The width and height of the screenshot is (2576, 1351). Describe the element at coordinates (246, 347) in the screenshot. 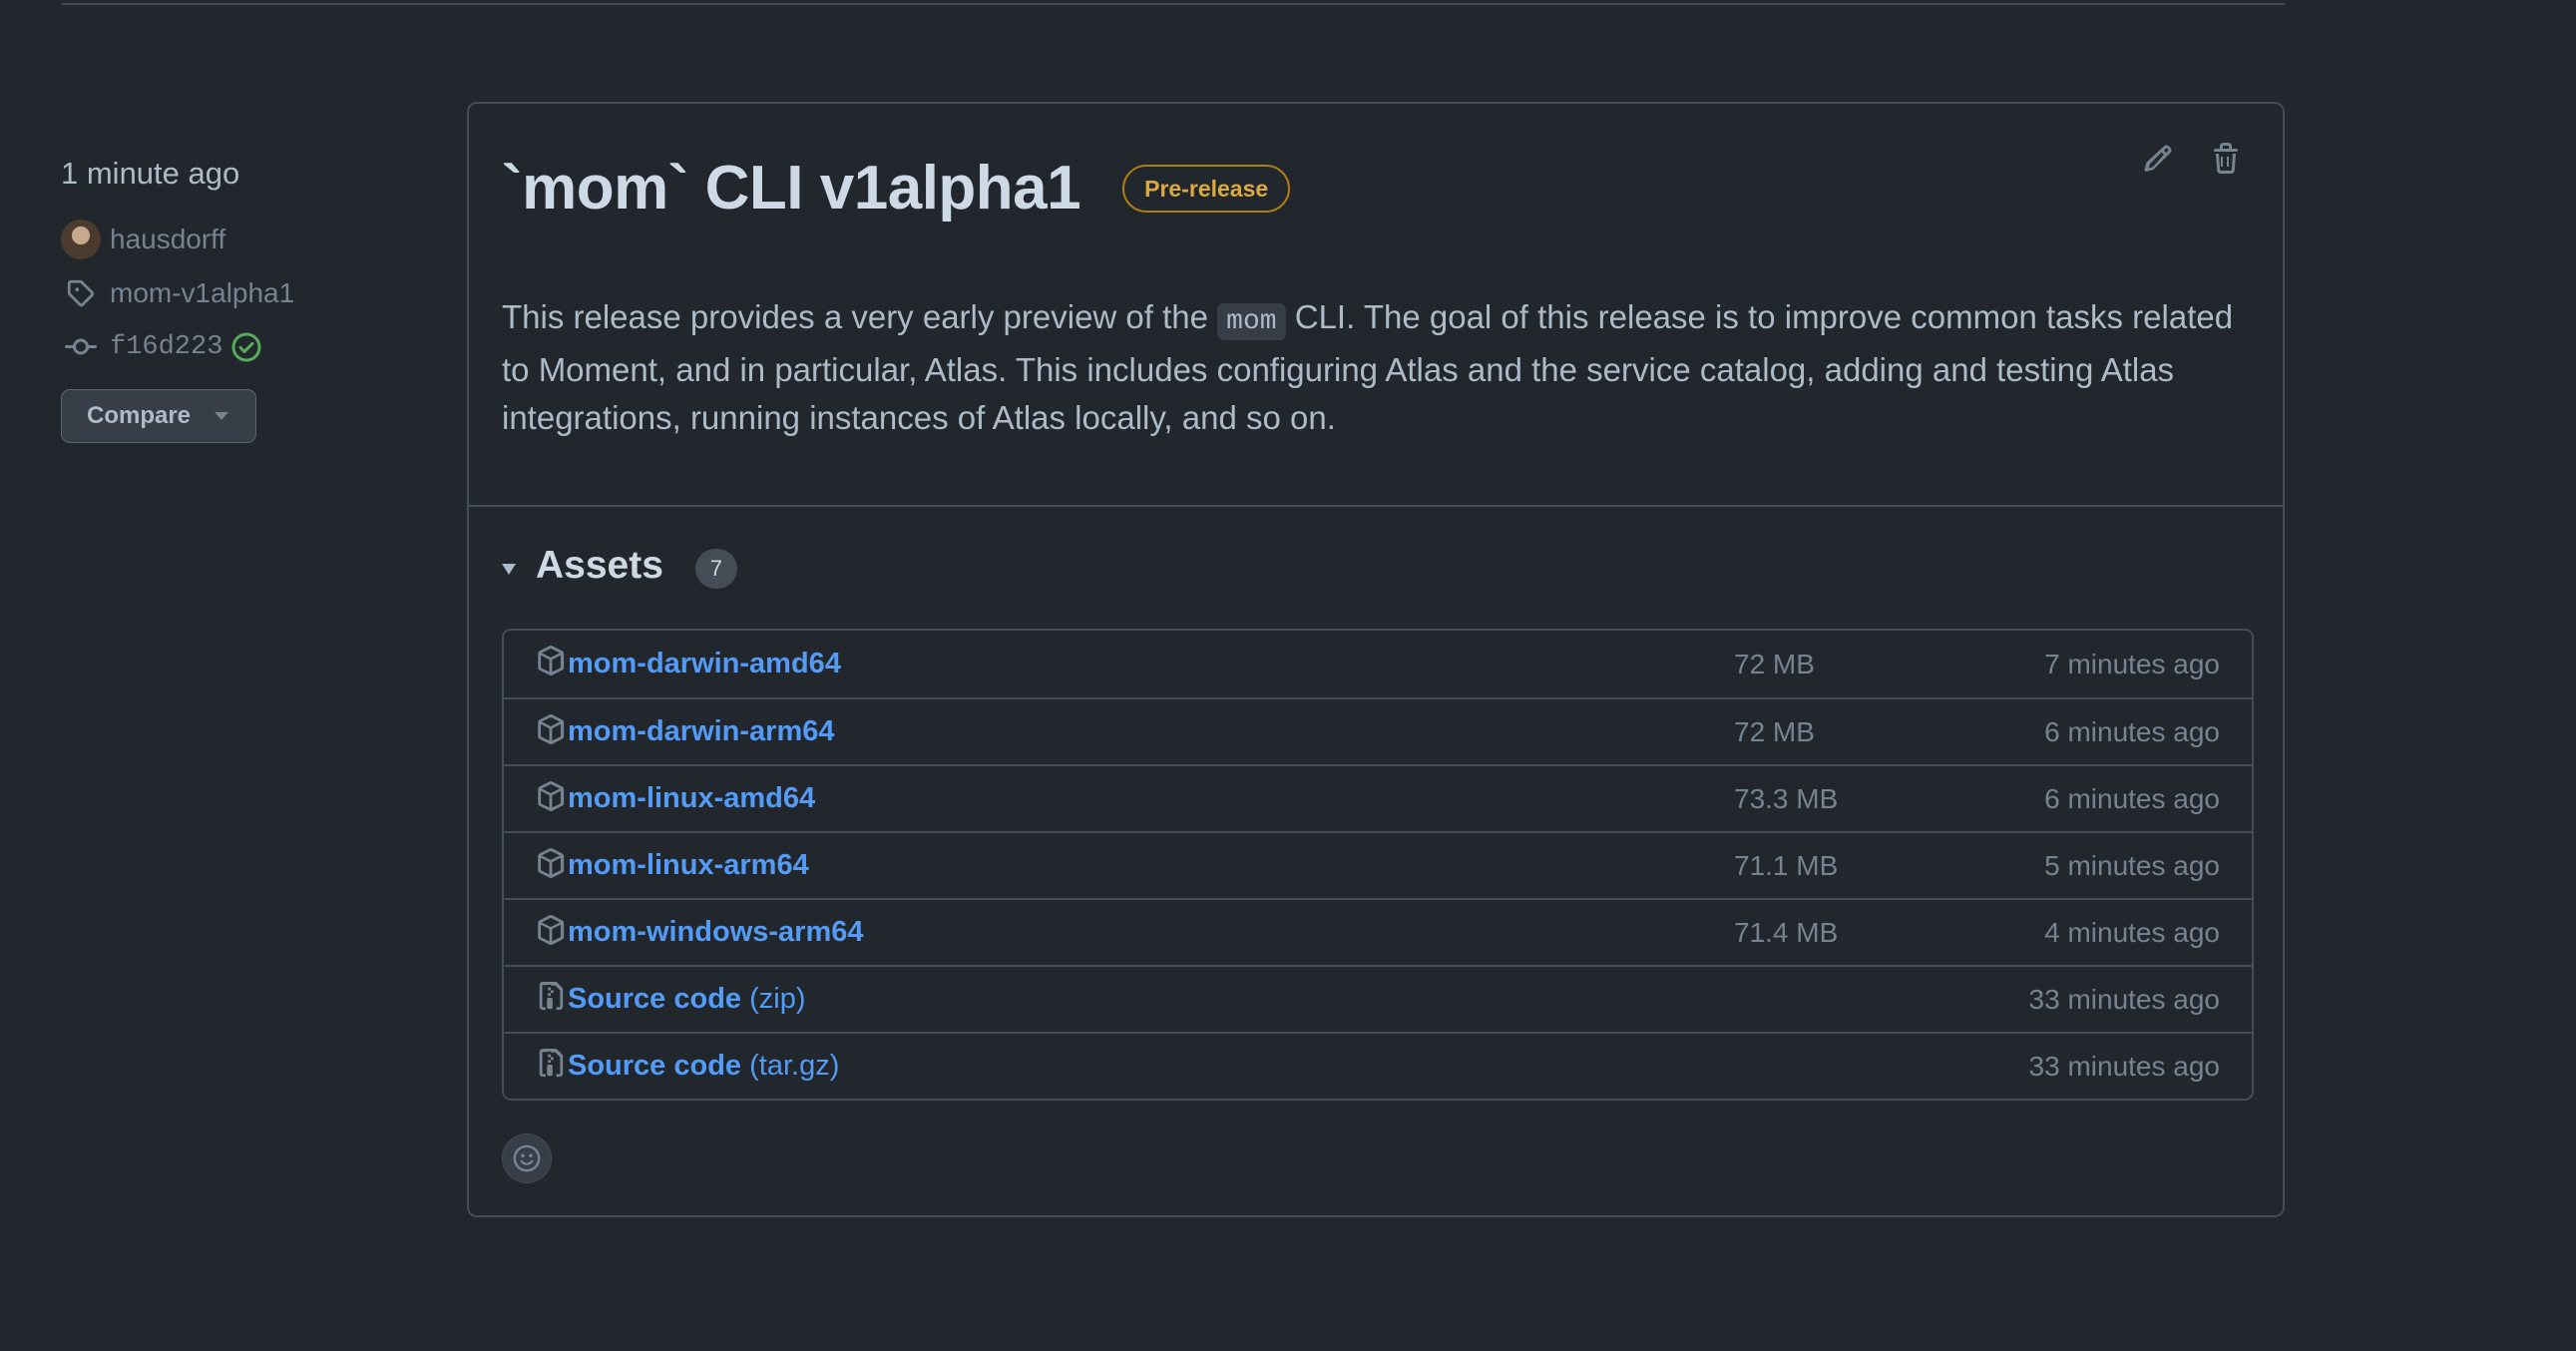

I see `verified-check-icon` at that location.